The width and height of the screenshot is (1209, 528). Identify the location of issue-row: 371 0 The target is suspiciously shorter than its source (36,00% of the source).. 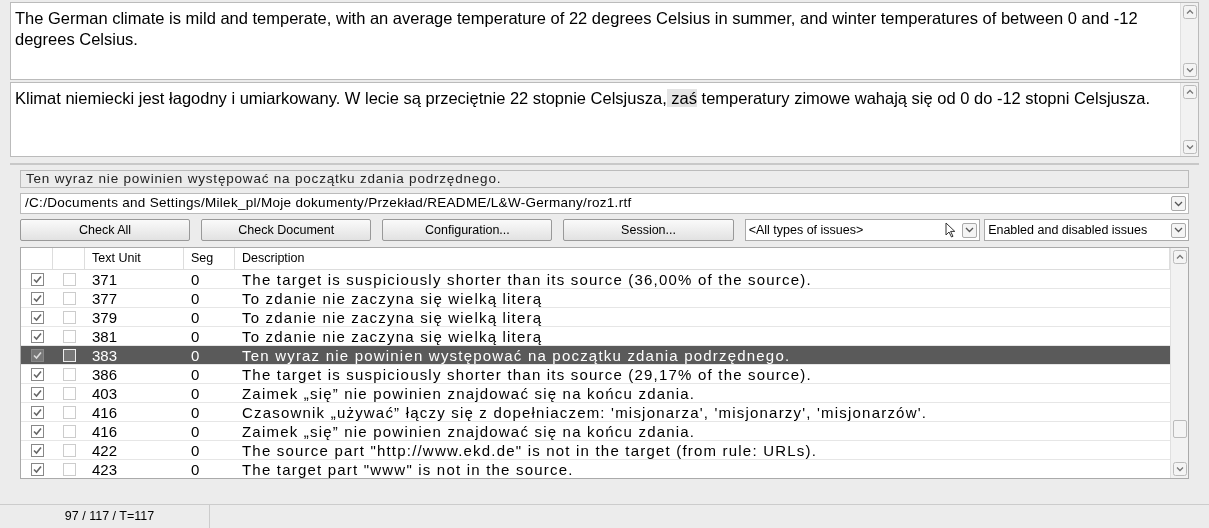
(595, 279).